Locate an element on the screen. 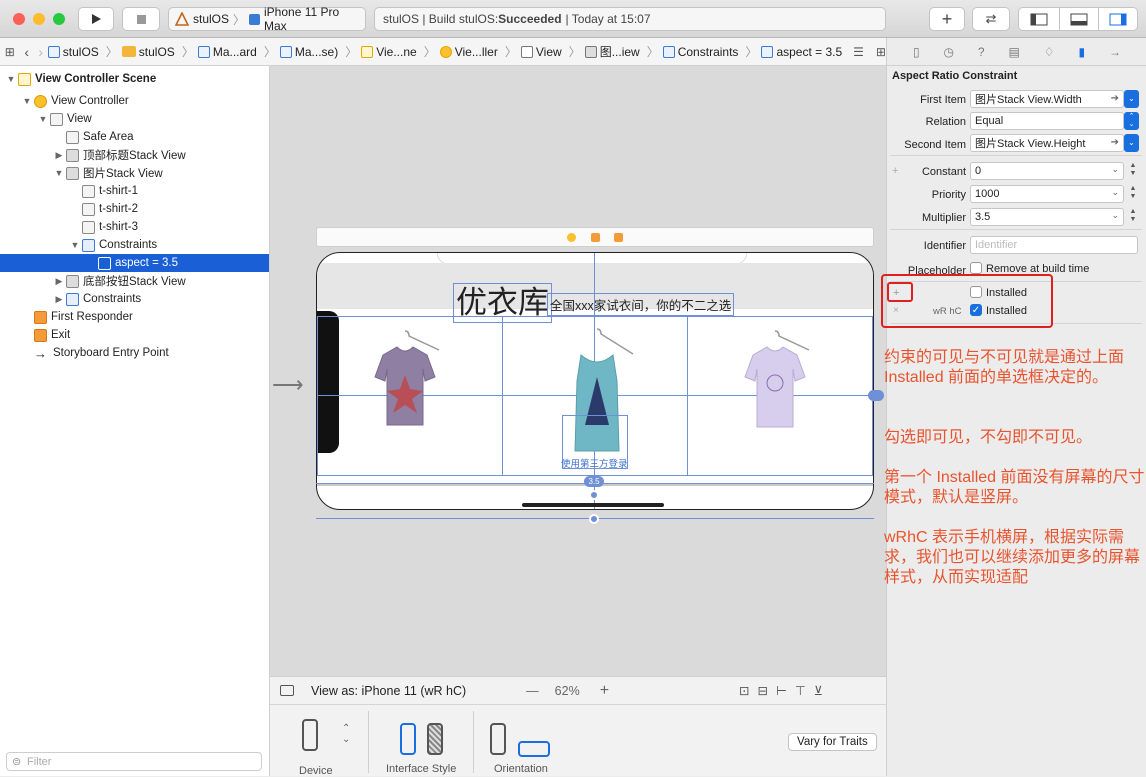 The width and height of the screenshot is (1146, 777). light-mode-icon is located at coordinates (408, 739).